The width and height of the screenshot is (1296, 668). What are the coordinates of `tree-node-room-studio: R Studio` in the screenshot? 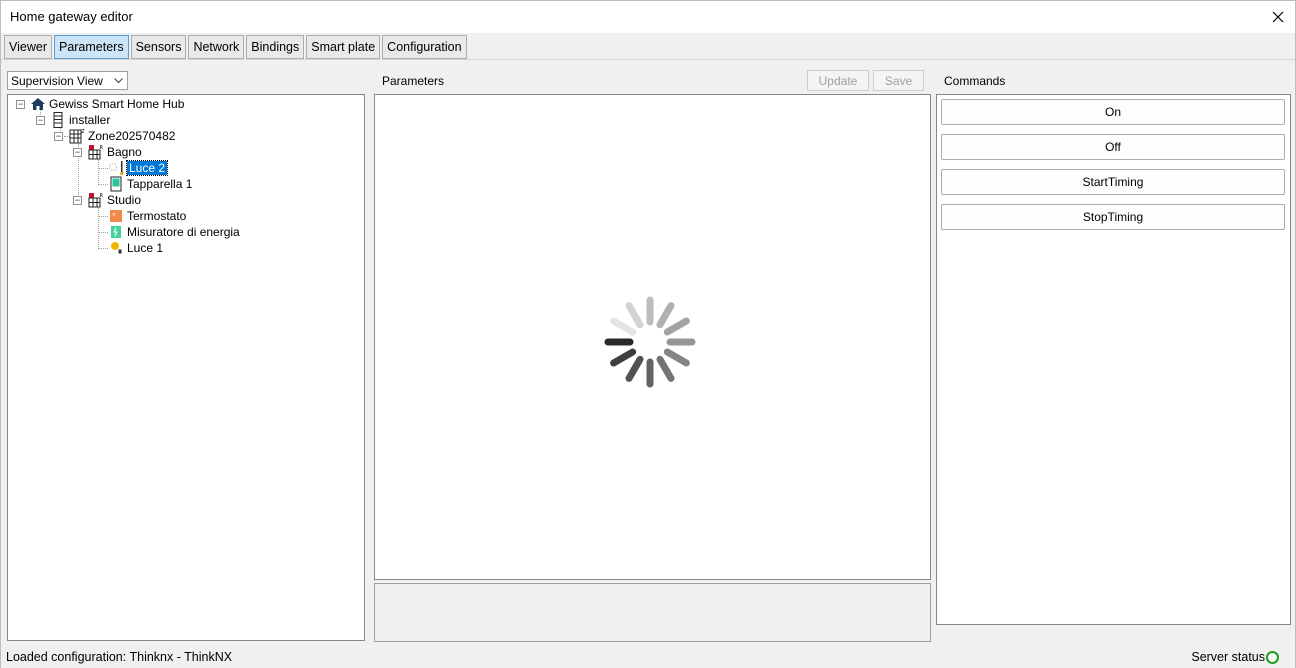 It's located at (114, 200).